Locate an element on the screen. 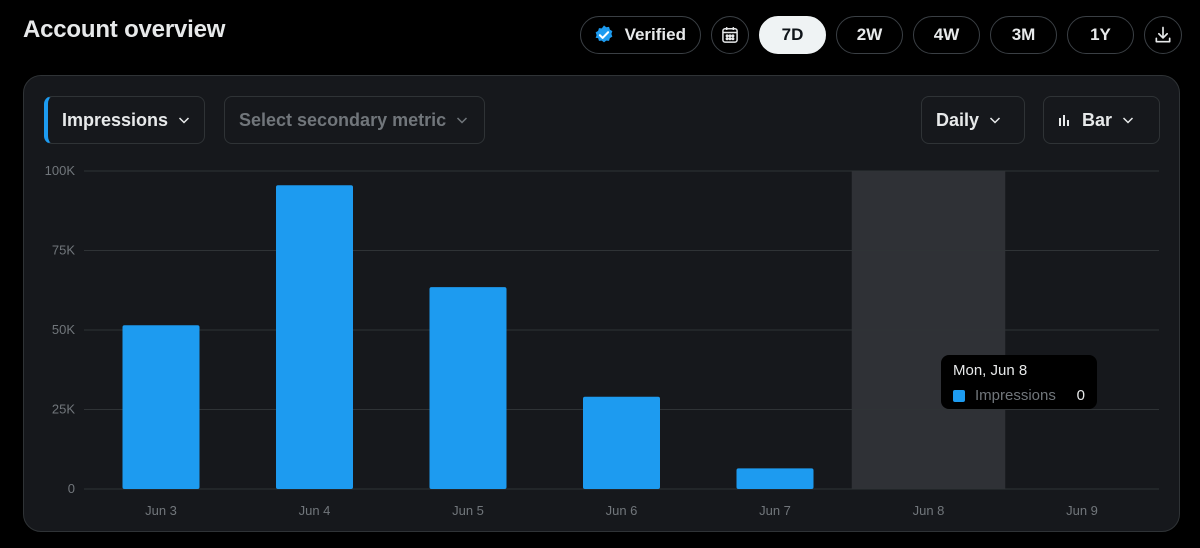 Image resolution: width=1200 pixels, height=548 pixels. calendar-button is located at coordinates (730, 35).